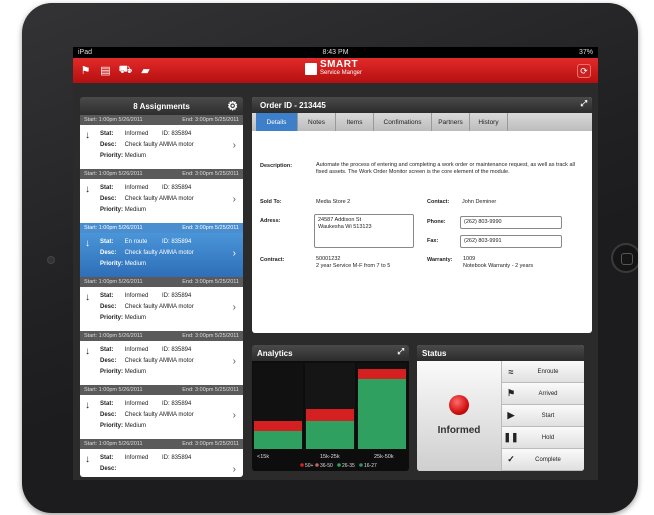  What do you see at coordinates (328, 259) in the screenshot?
I see `contract-number: 50001232` at bounding box center [328, 259].